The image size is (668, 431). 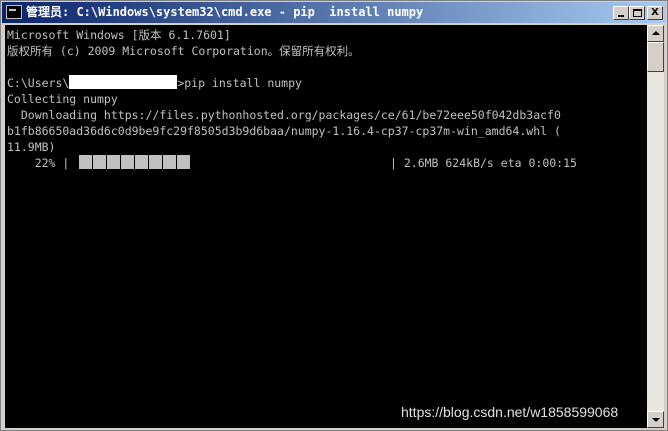 What do you see at coordinates (239, 83) in the screenshot?
I see `prompt-command: >pip install numpy` at bounding box center [239, 83].